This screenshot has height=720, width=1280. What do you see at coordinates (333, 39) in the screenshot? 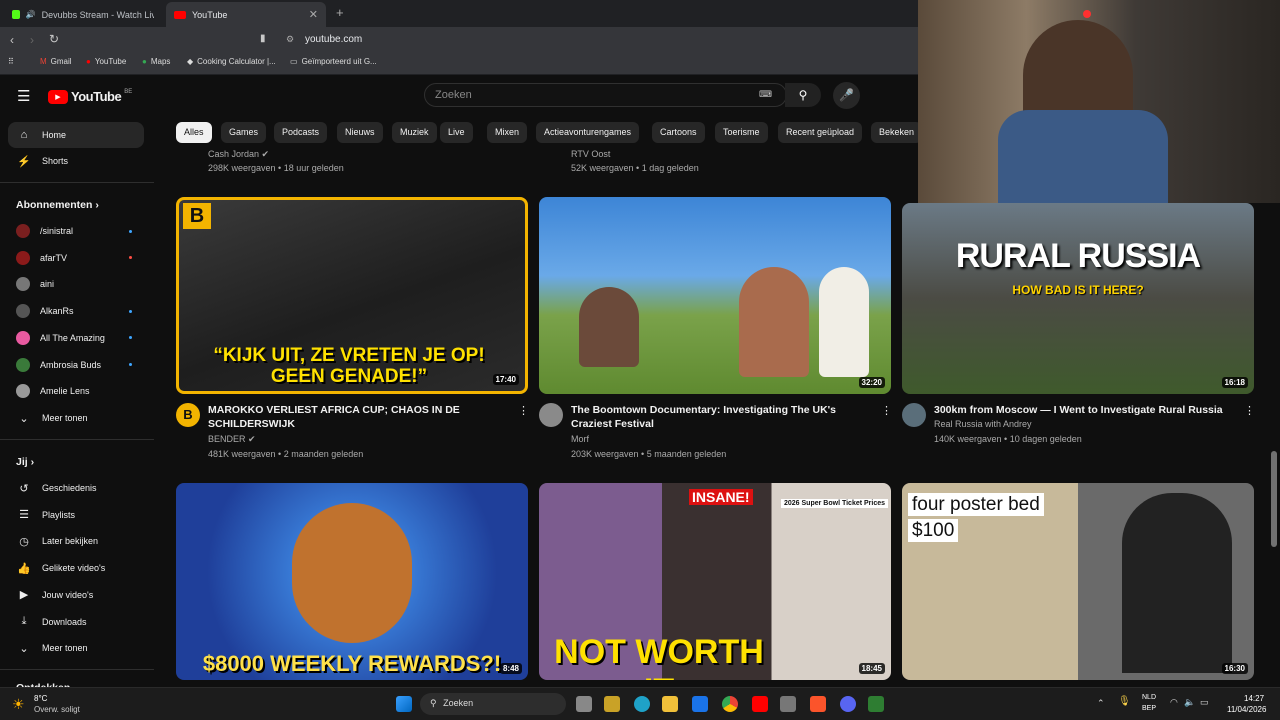
I see `url-field: youtube.com` at bounding box center [333, 39].